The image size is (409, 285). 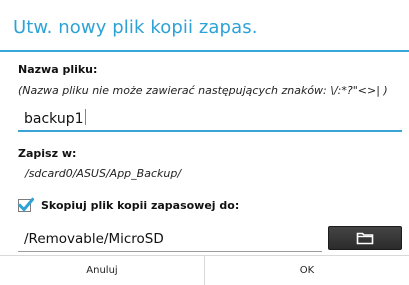 What do you see at coordinates (135, 27) in the screenshot?
I see `dialog-title: Utw. nowy plik kopii zapas.` at bounding box center [135, 27].